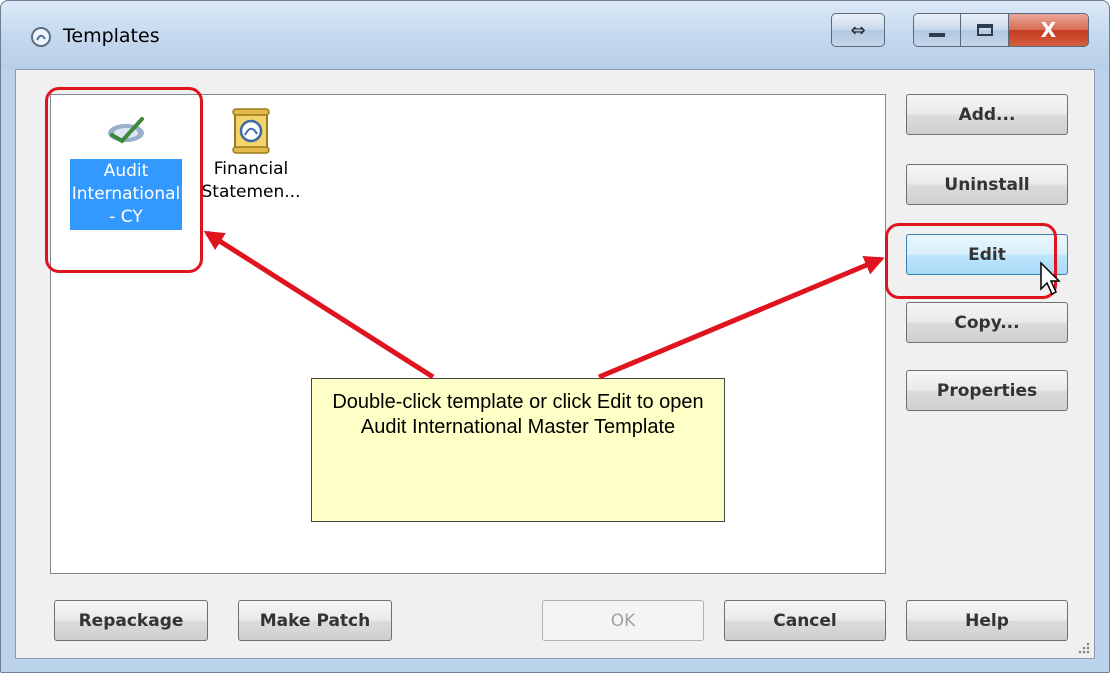  Describe the element at coordinates (555, 35) in the screenshot. I see `title-bar: Templates ⇔ X` at that location.